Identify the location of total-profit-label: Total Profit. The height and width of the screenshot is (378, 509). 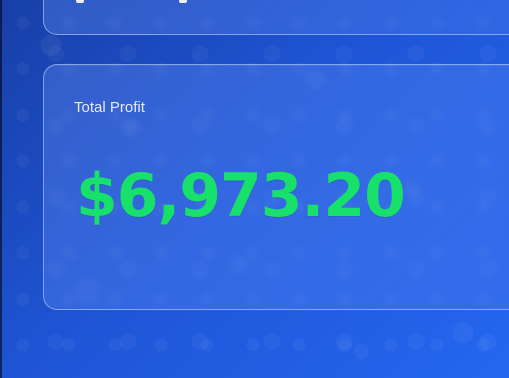
(109, 107).